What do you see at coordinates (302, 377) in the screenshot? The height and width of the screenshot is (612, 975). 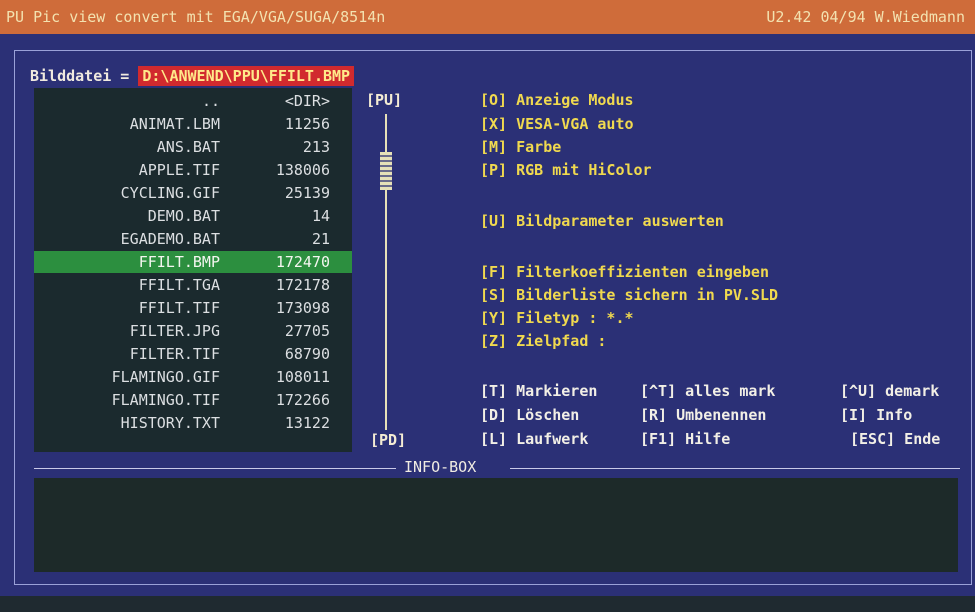 I see `file-size: 108011` at bounding box center [302, 377].